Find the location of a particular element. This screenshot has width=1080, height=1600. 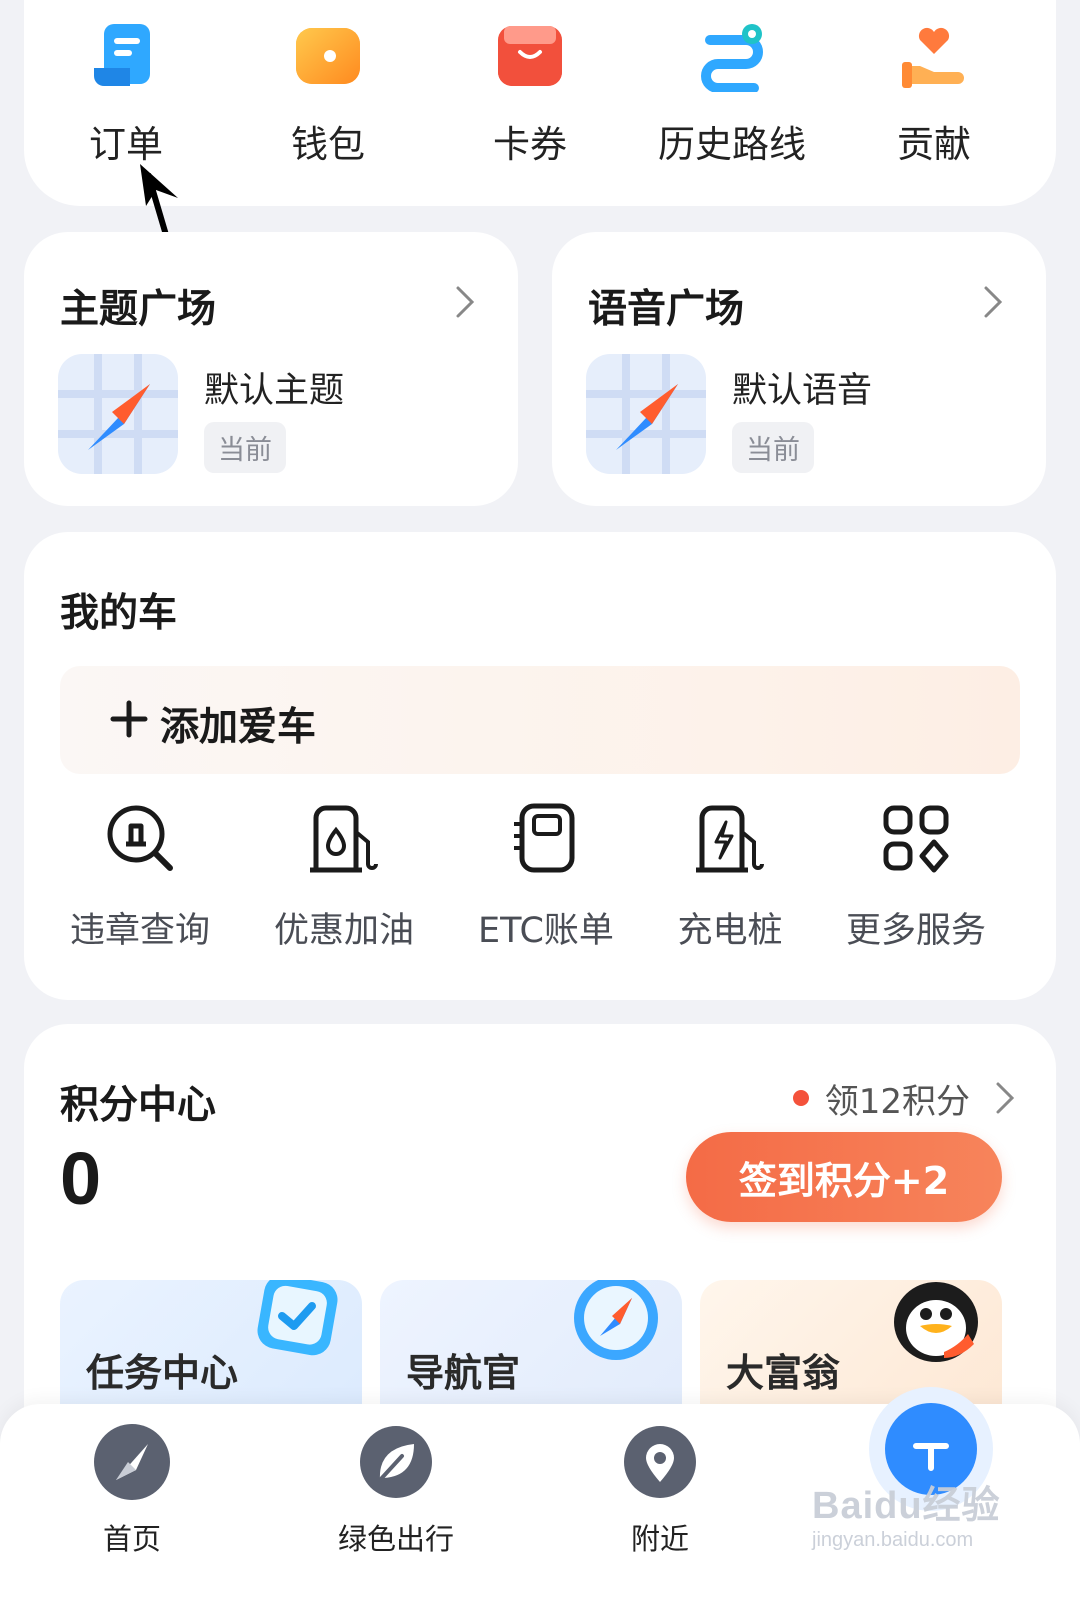

nav-green-travel: 绿色出行 is located at coordinates (396, 1490).